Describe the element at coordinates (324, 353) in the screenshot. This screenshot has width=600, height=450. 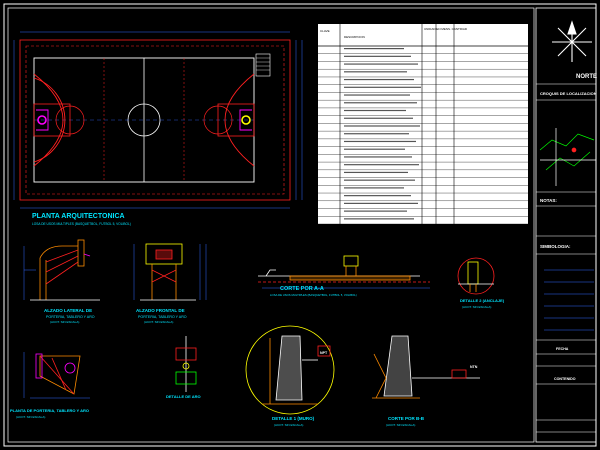
I see `npt-label: NPT` at that location.